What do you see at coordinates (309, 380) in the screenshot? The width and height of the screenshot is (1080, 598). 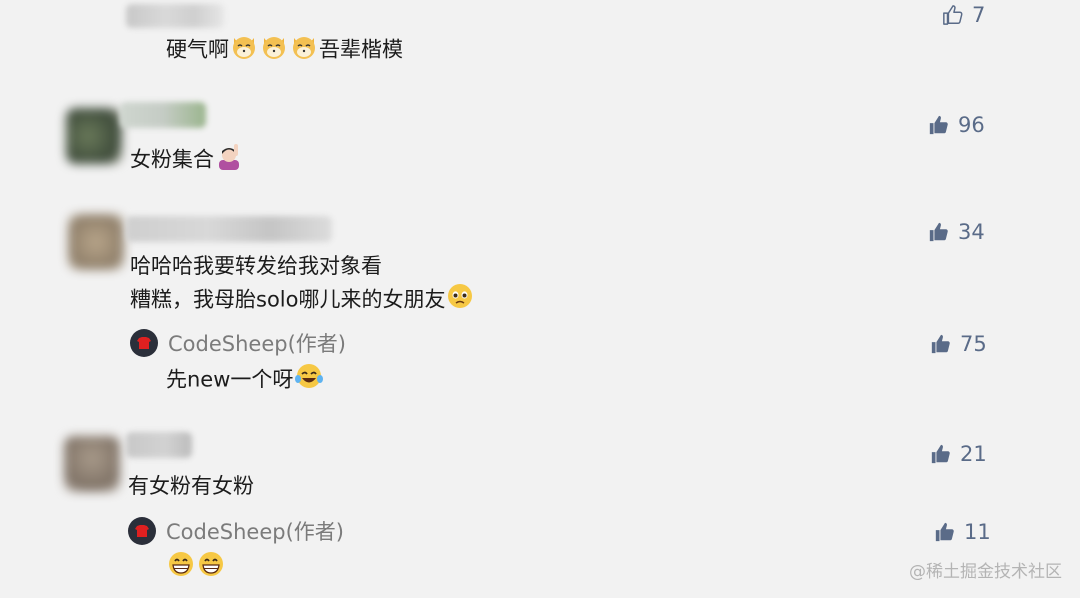 I see `tears-of-joy-emoji` at bounding box center [309, 380].